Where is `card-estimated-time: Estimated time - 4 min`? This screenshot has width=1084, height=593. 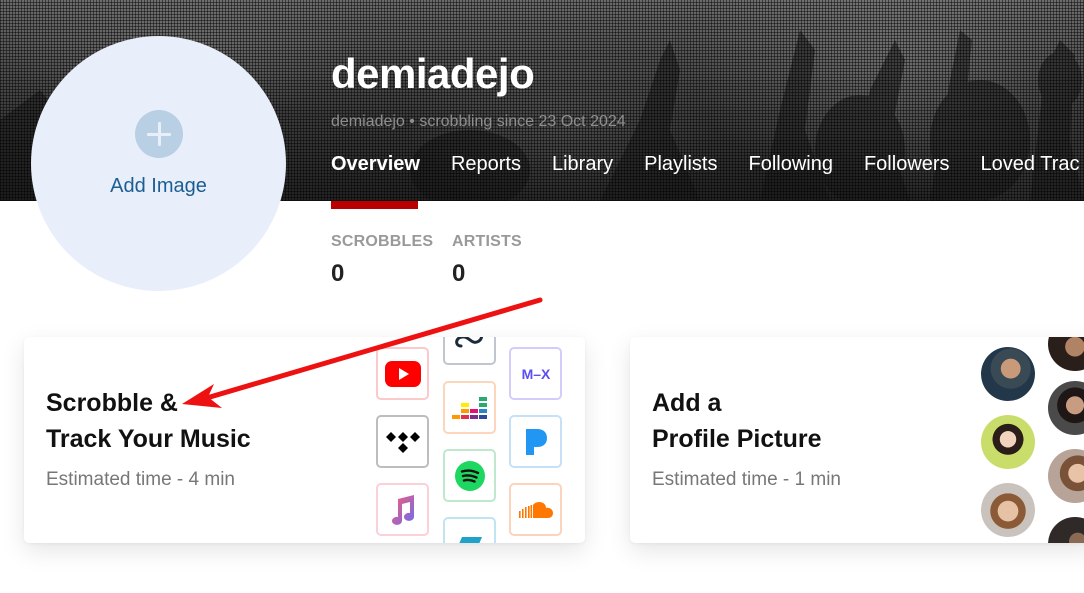 card-estimated-time: Estimated time - 4 min is located at coordinates (140, 479).